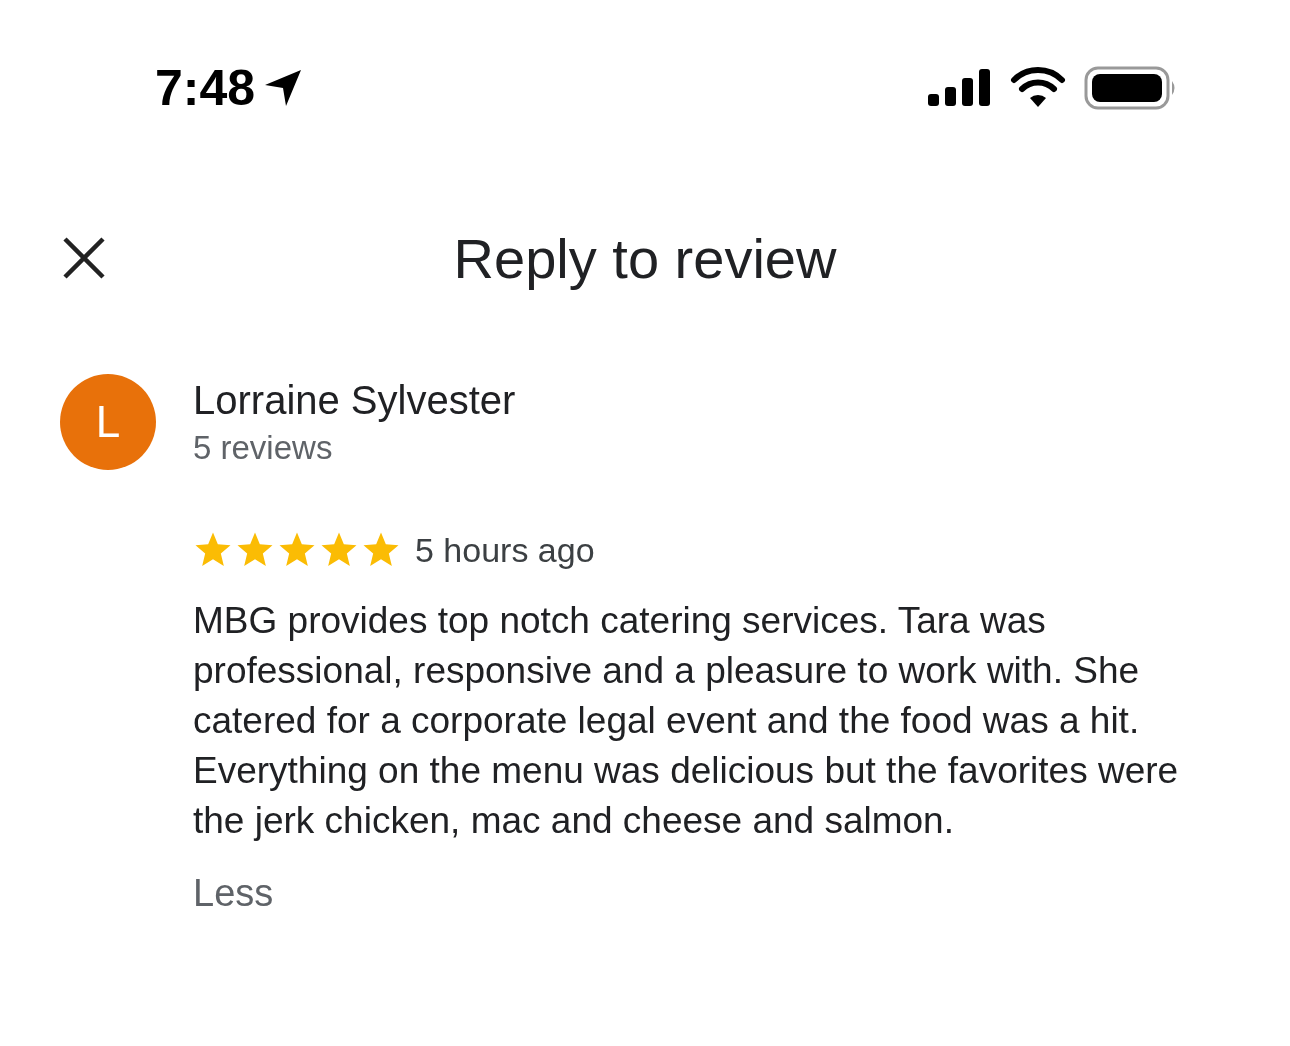 This screenshot has height=1046, width=1290. I want to click on wifi-icon, so click(1038, 88).